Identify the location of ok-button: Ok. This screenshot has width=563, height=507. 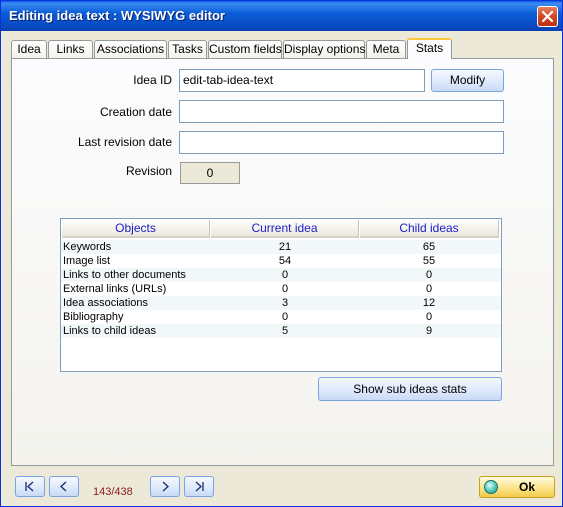
(517, 487).